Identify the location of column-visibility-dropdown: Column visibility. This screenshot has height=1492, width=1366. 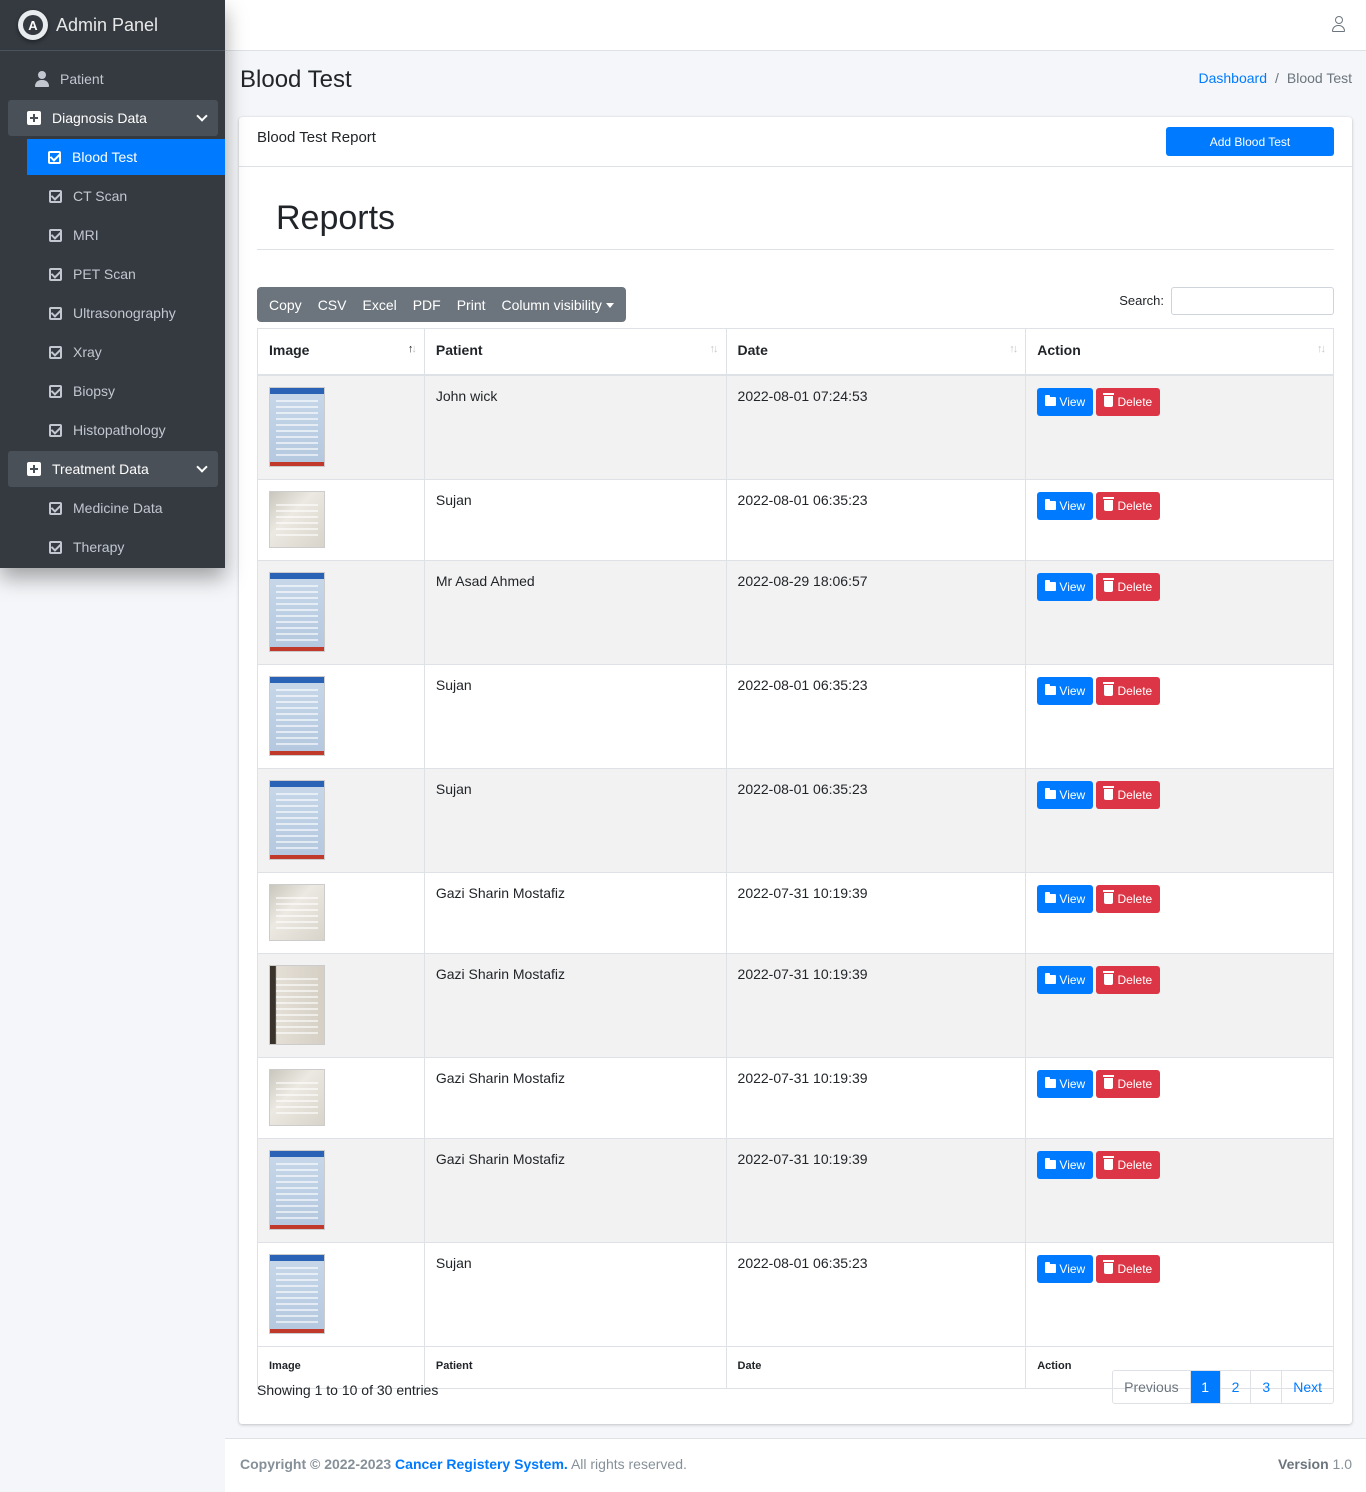
(558, 305).